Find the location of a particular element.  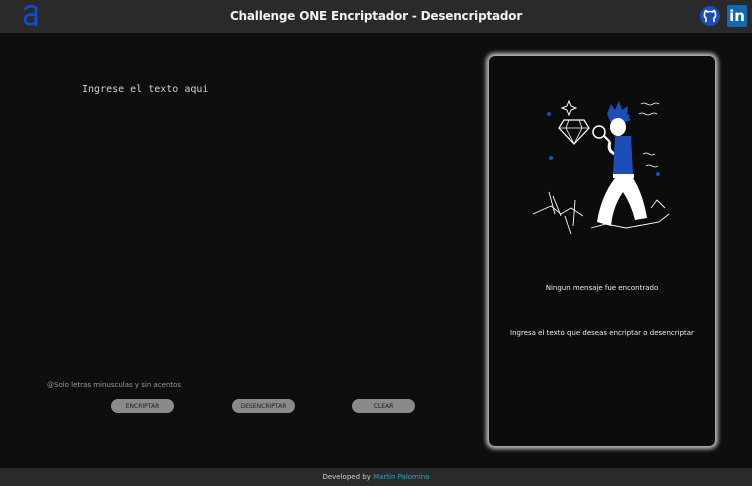

encrypt-button: ENCRIPTAR is located at coordinates (142, 406).